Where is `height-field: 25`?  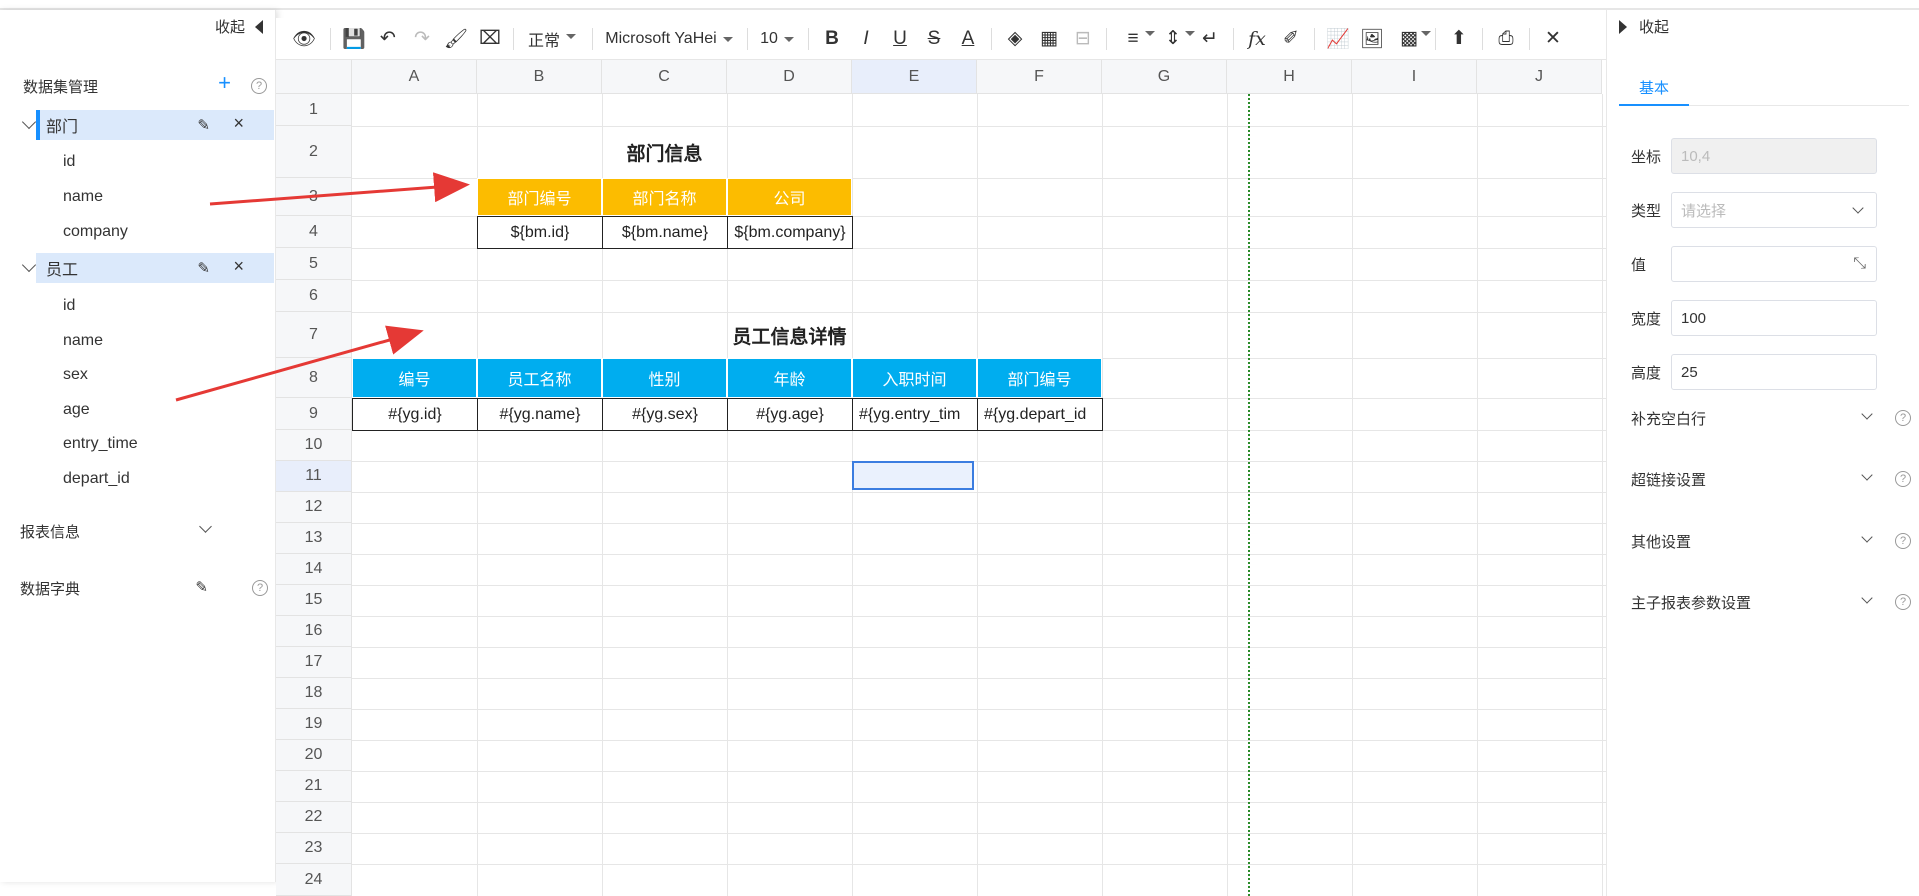 height-field: 25 is located at coordinates (1774, 372).